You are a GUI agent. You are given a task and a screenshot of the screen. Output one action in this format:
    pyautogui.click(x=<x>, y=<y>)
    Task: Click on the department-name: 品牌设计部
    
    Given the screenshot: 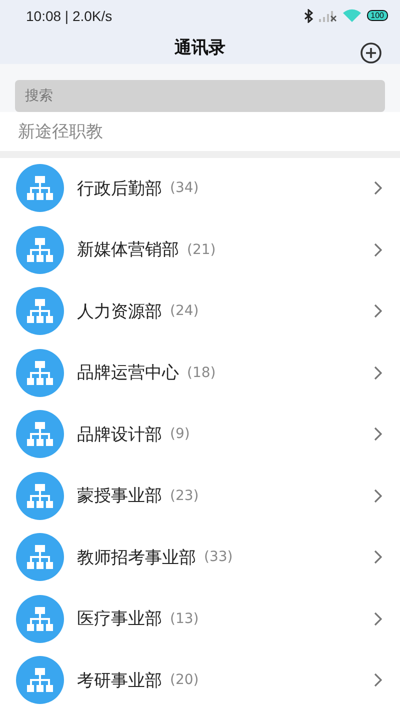 What is the action you would take?
    pyautogui.click(x=119, y=435)
    